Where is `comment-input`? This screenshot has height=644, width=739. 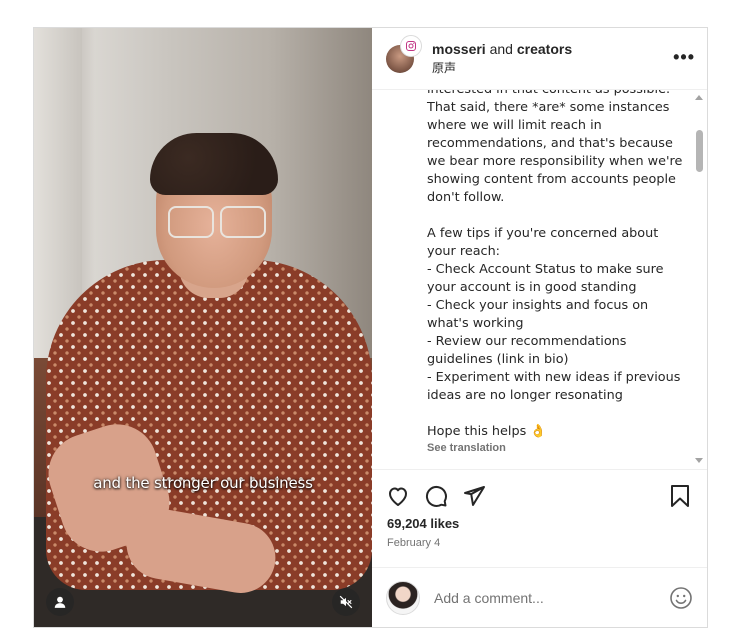
comment-input is located at coordinates (550, 597).